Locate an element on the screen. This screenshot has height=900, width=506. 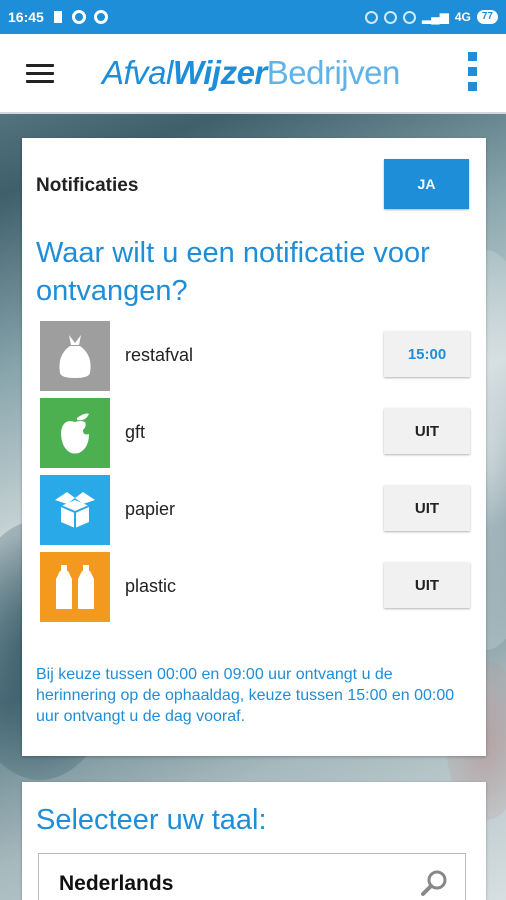
more-vert-icon is located at coordinates (473, 76).